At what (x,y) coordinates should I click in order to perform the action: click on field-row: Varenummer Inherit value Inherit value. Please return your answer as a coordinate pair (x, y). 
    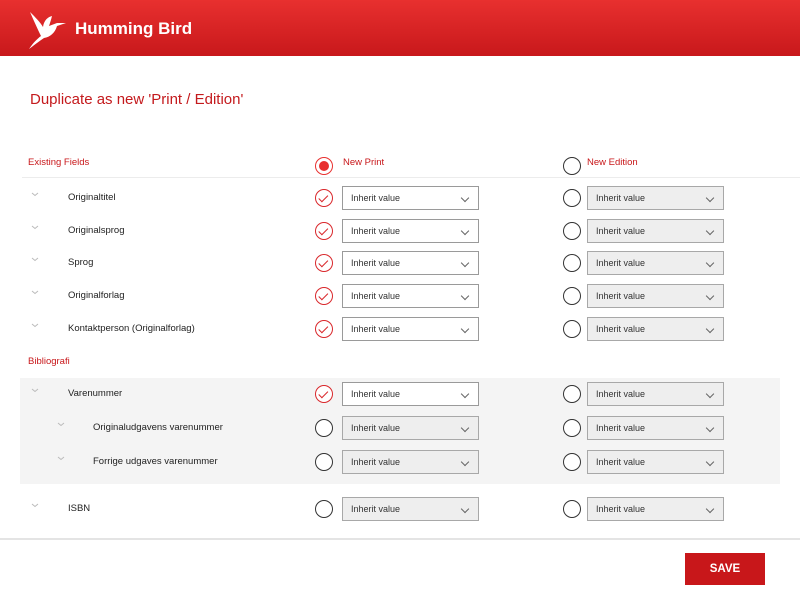
    Looking at the image, I should click on (400, 394).